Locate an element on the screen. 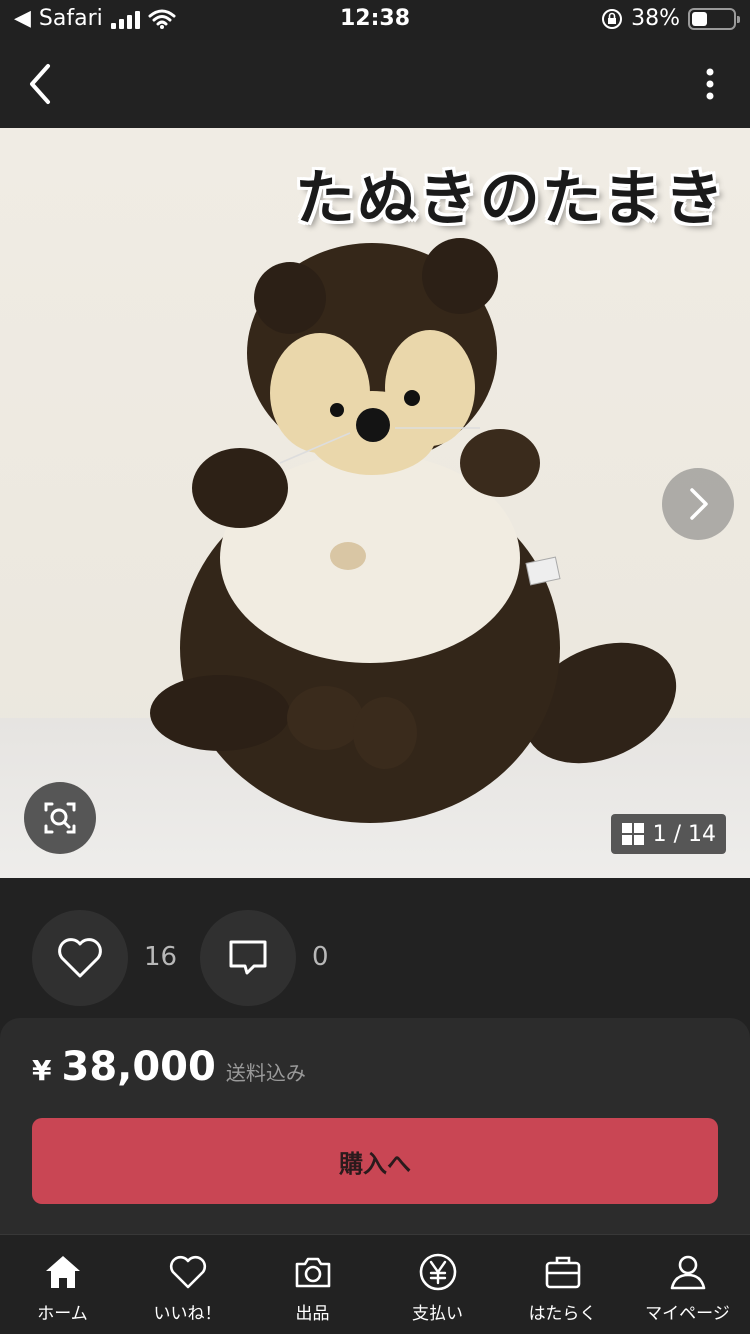  comment-button is located at coordinates (248, 958).